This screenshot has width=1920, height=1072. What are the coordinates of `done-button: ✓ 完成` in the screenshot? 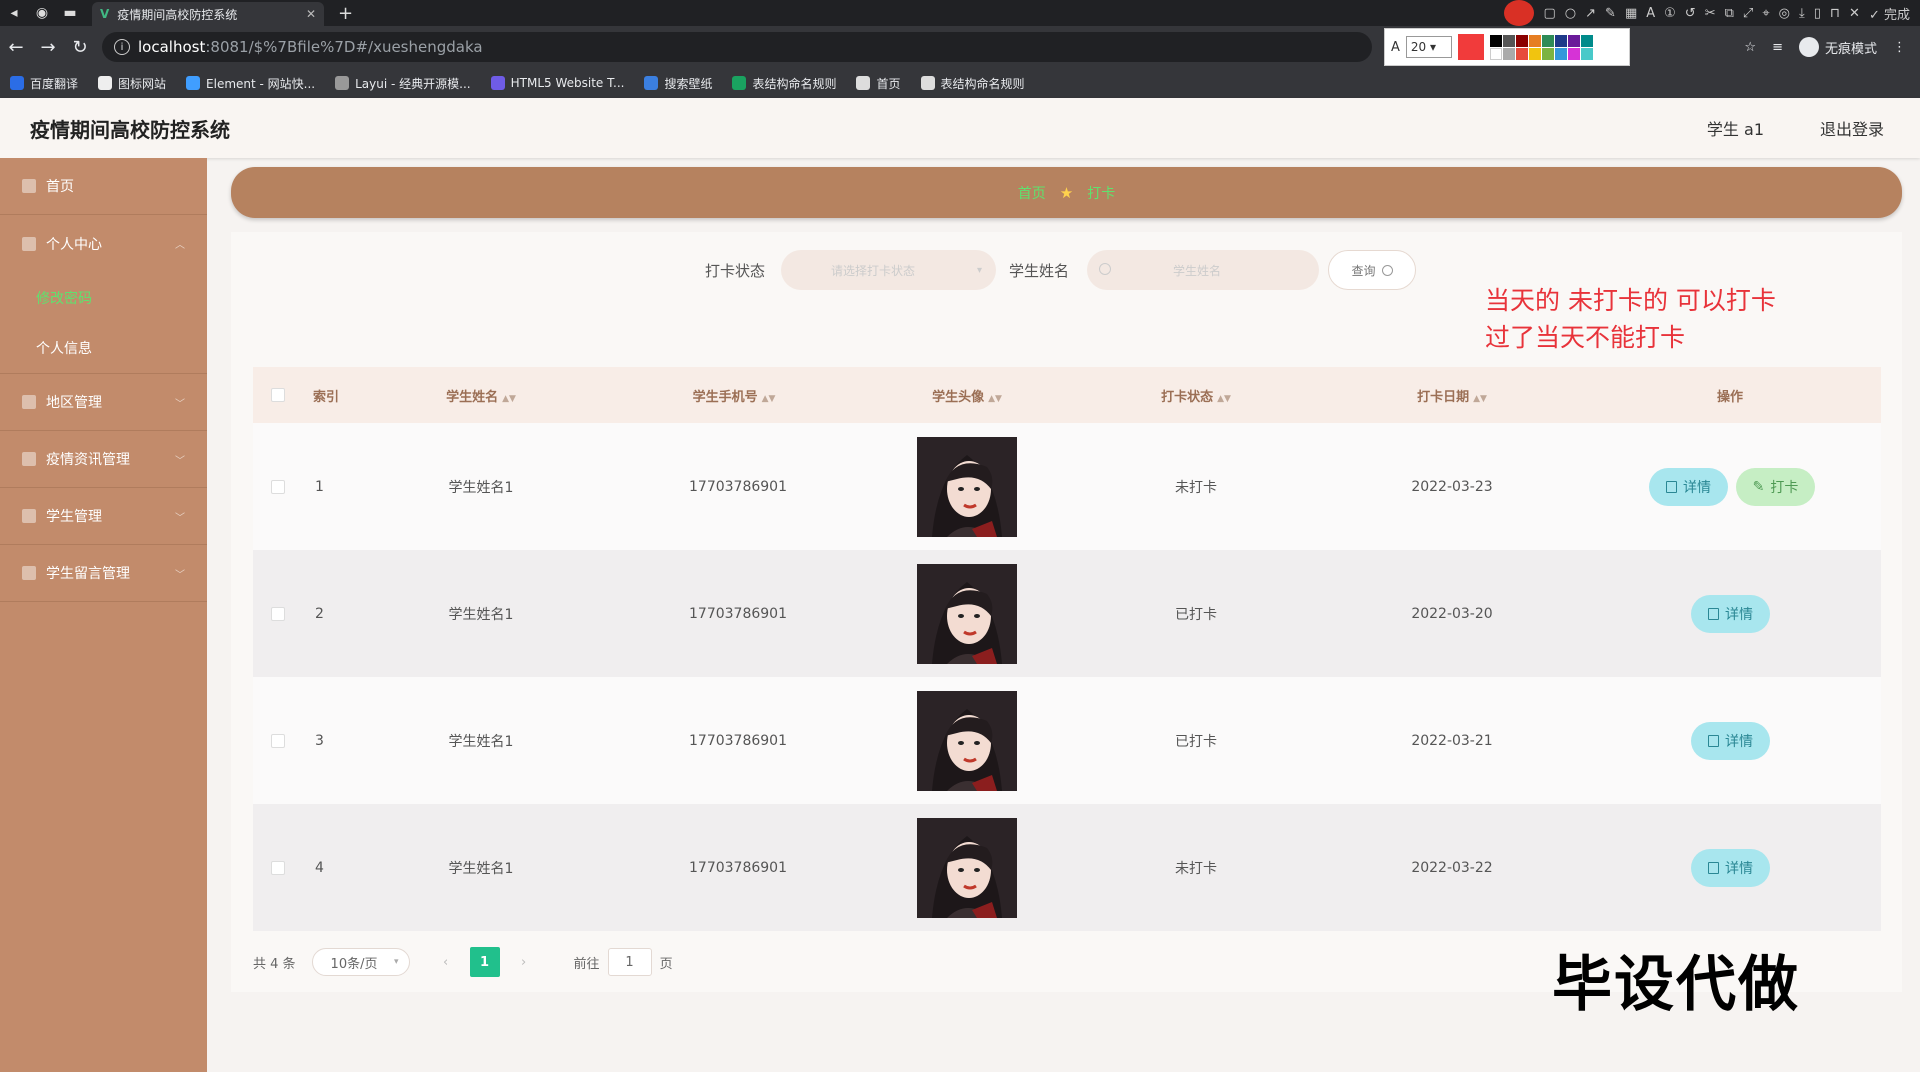 It's located at (1889, 13).